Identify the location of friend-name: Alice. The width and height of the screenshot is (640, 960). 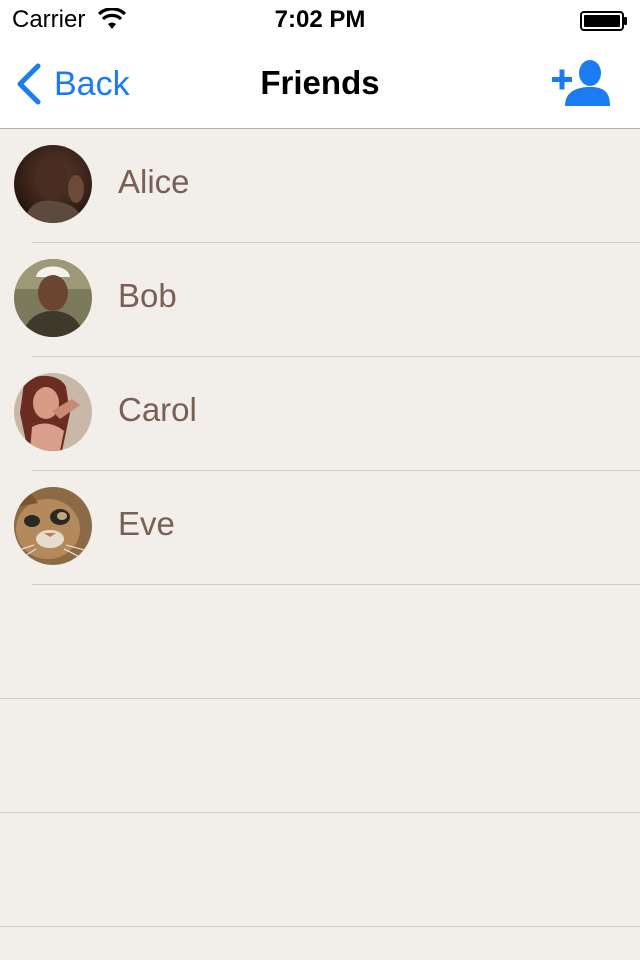
(154, 181).